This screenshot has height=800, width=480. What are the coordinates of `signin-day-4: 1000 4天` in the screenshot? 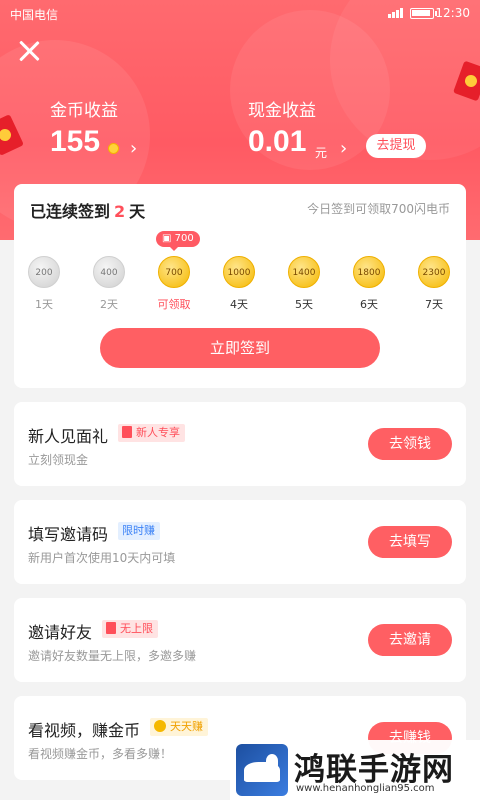 It's located at (239, 284).